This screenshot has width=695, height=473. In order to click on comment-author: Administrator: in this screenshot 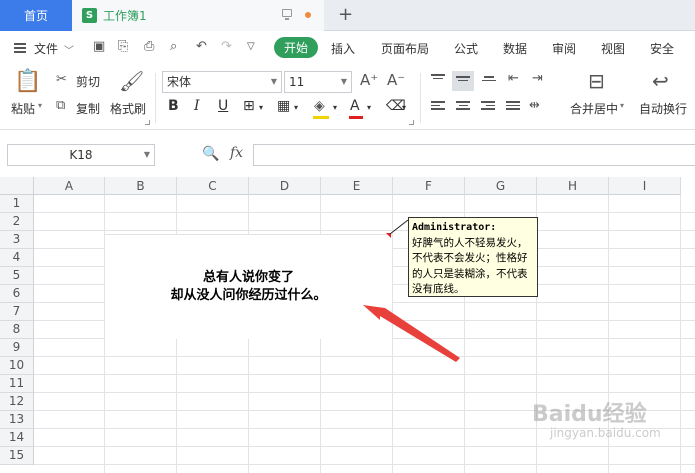, I will do `click(454, 227)`.